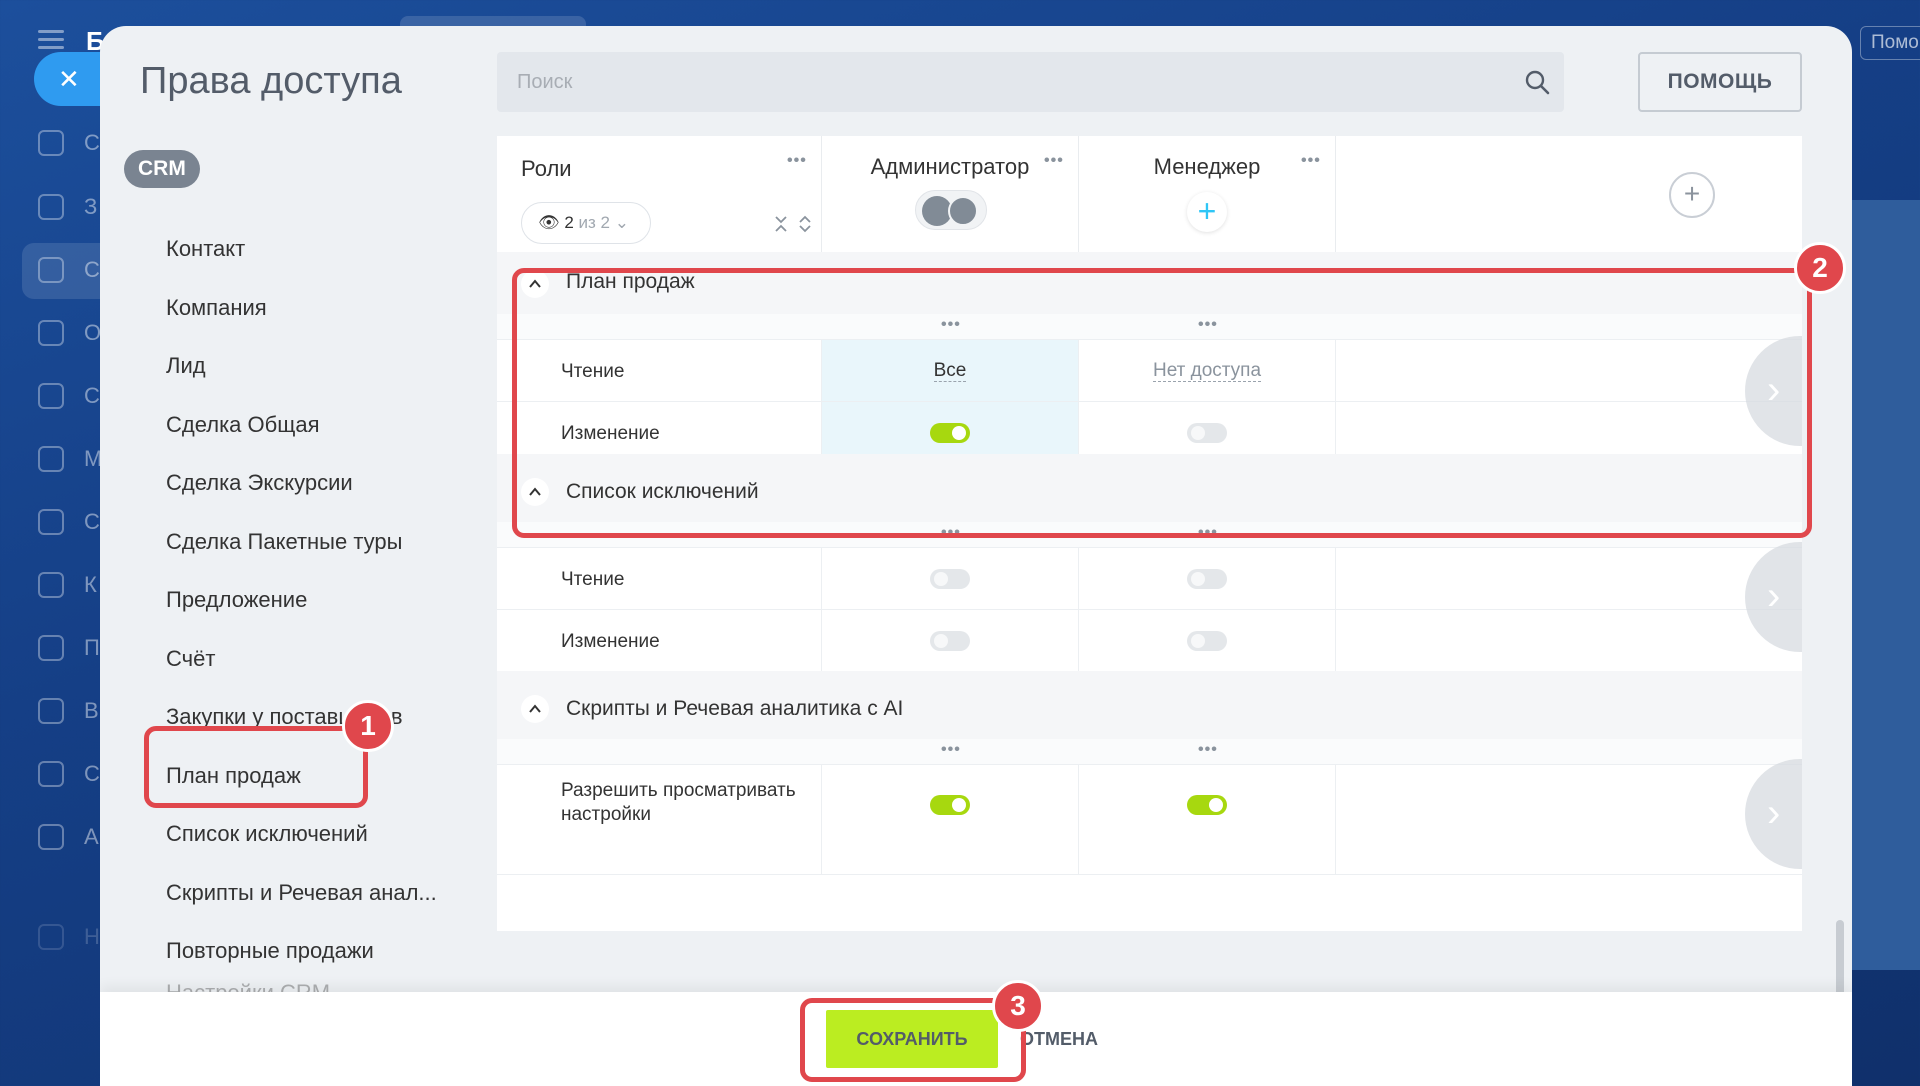  I want to click on total-roles-count: из 2, so click(594, 222).